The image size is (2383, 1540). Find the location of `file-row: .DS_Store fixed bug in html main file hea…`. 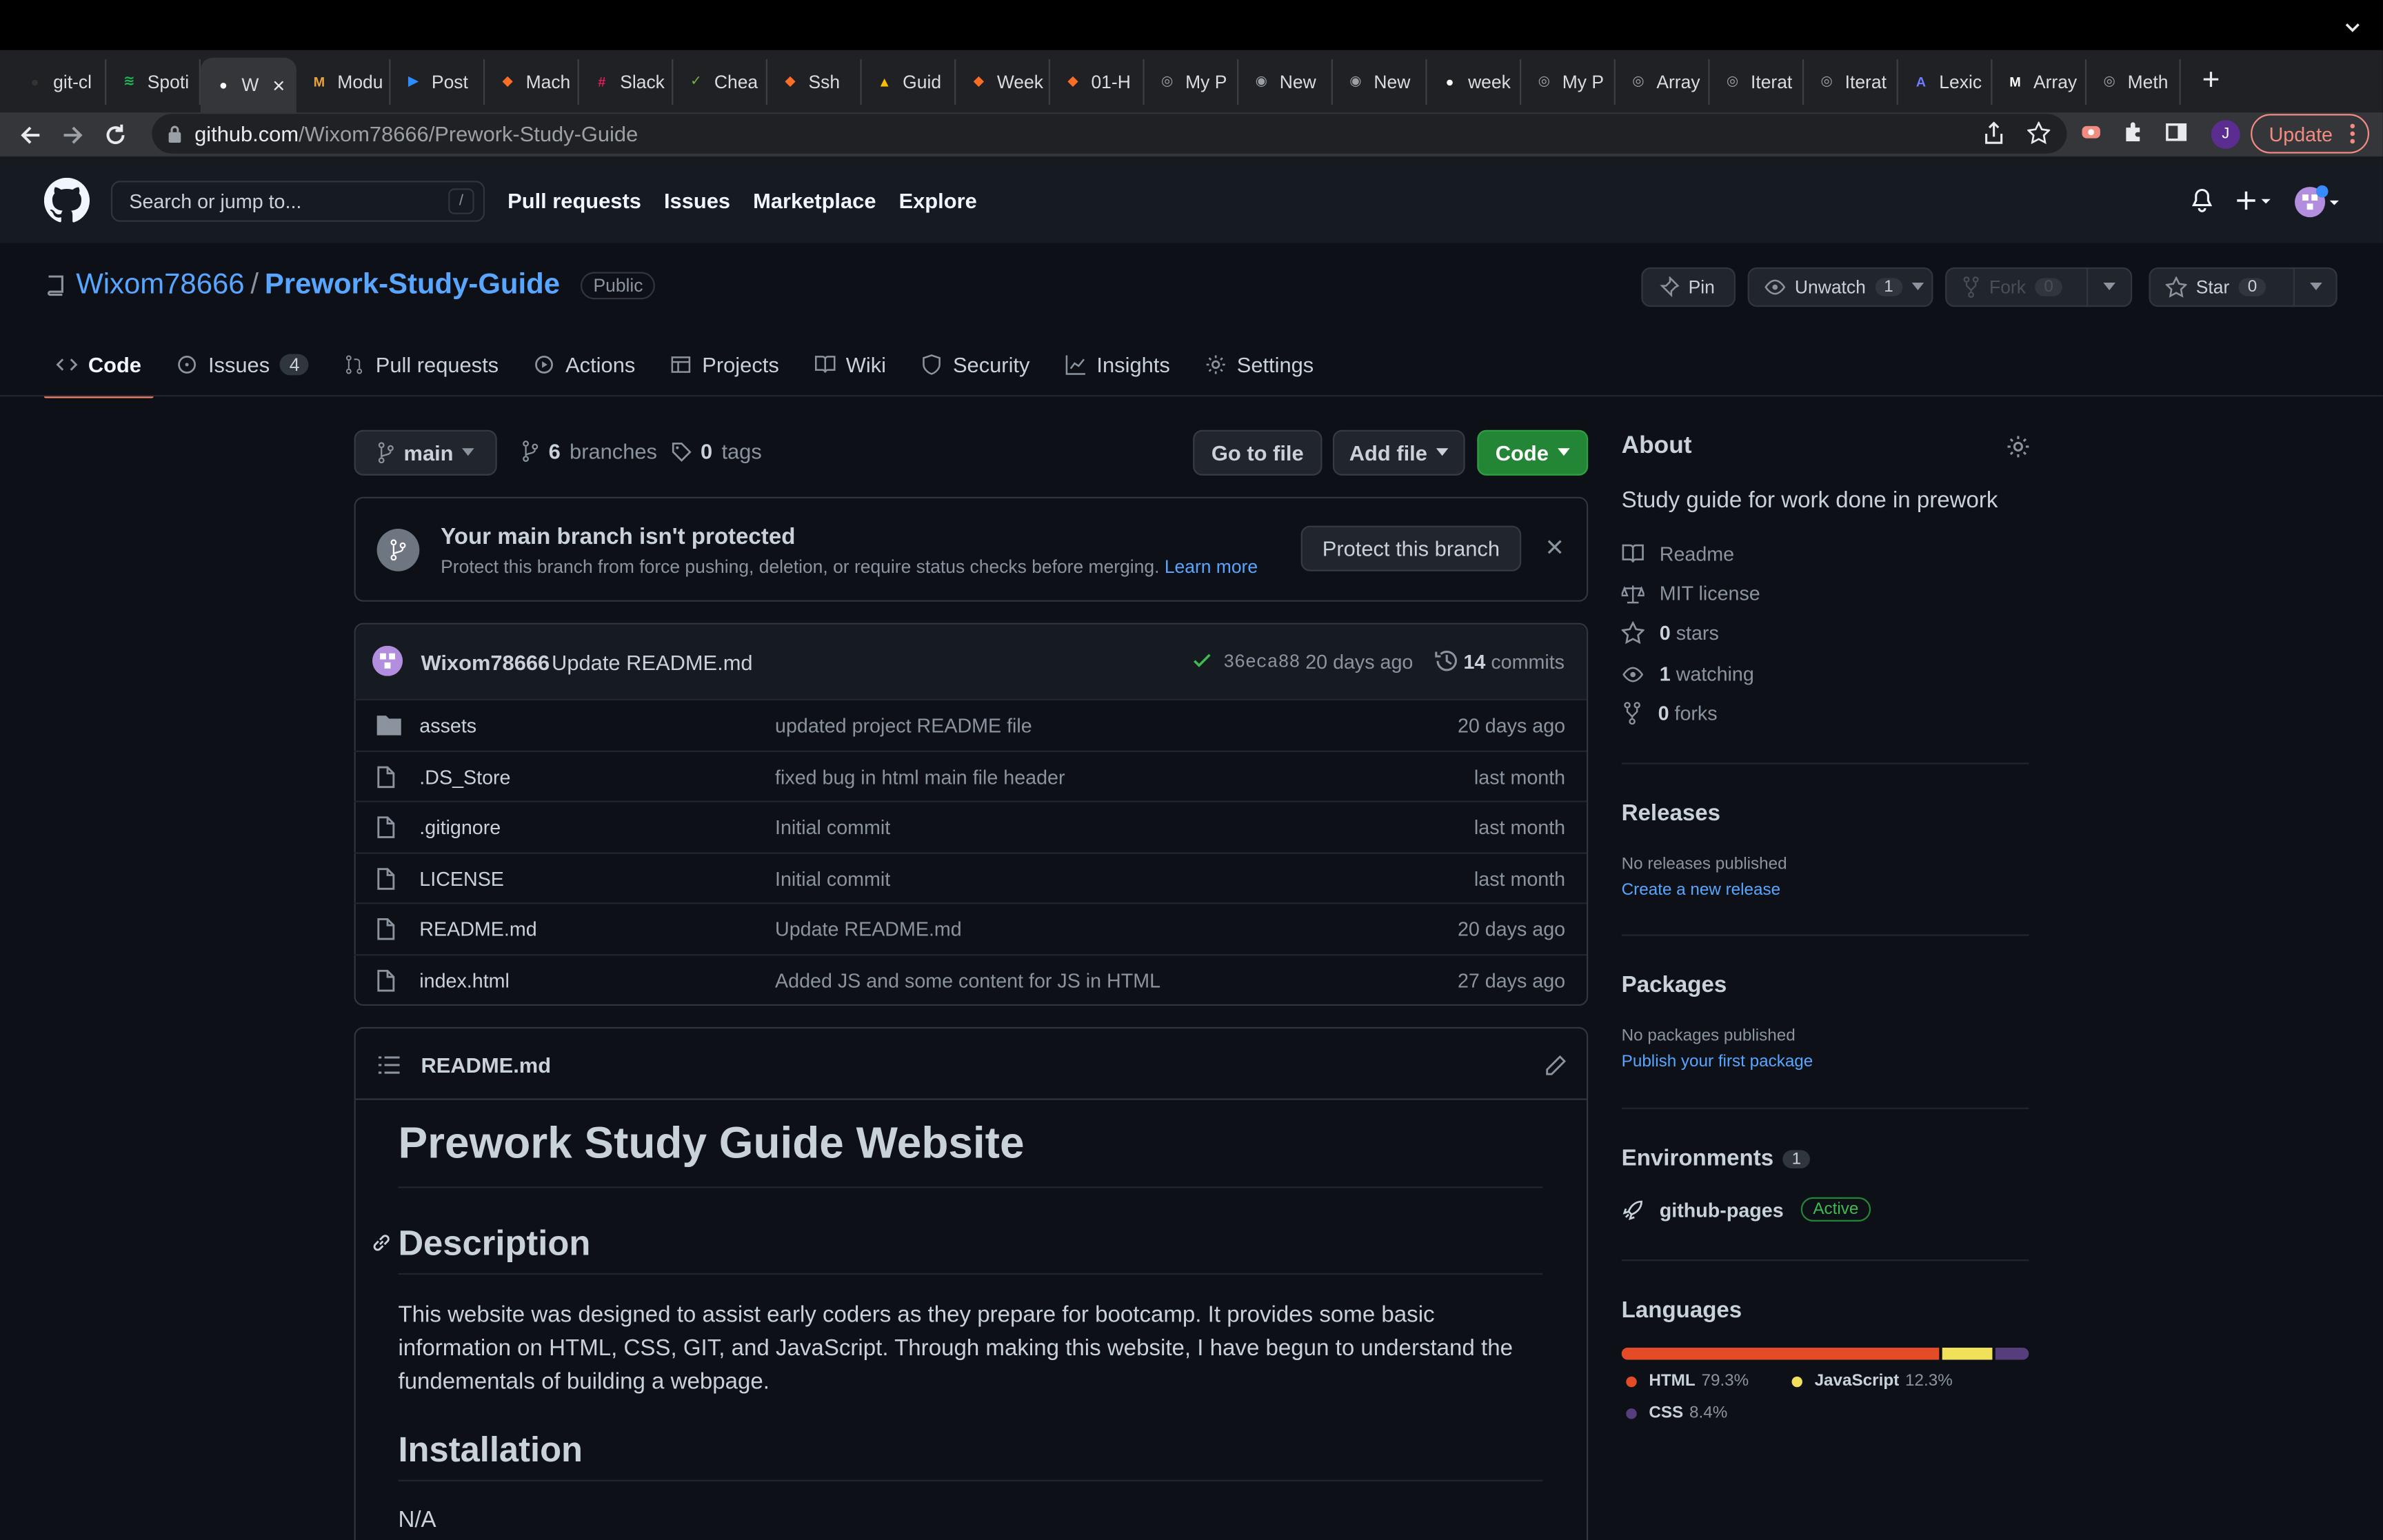

file-row: .DS_Store fixed bug in html main file hea… is located at coordinates (970, 776).